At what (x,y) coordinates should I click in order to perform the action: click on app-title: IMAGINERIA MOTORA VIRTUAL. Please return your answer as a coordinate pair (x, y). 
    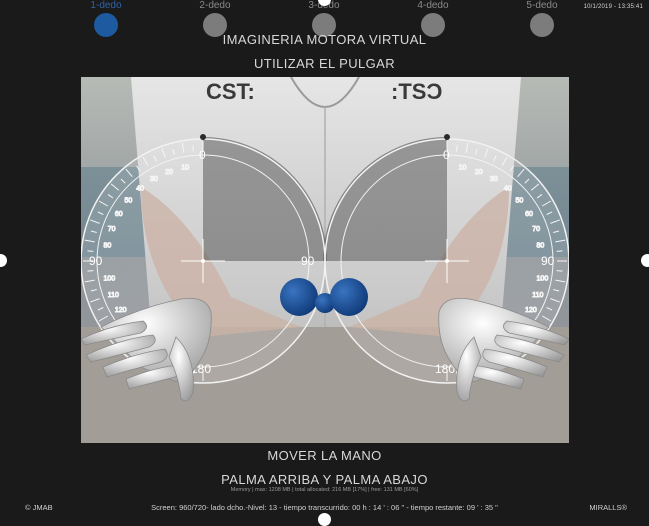
    Looking at the image, I should click on (324, 39).